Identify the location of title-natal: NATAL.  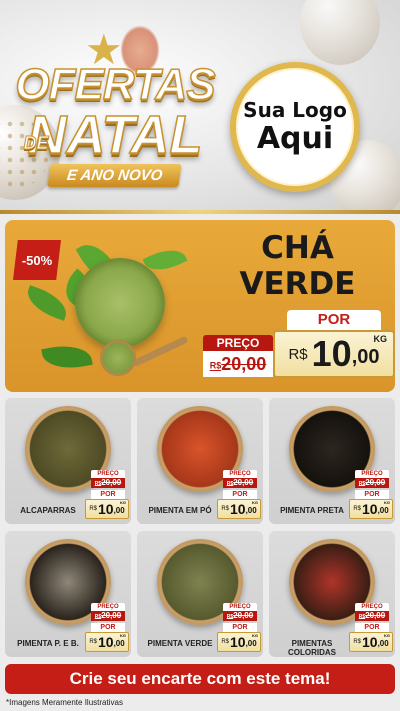
(115, 135).